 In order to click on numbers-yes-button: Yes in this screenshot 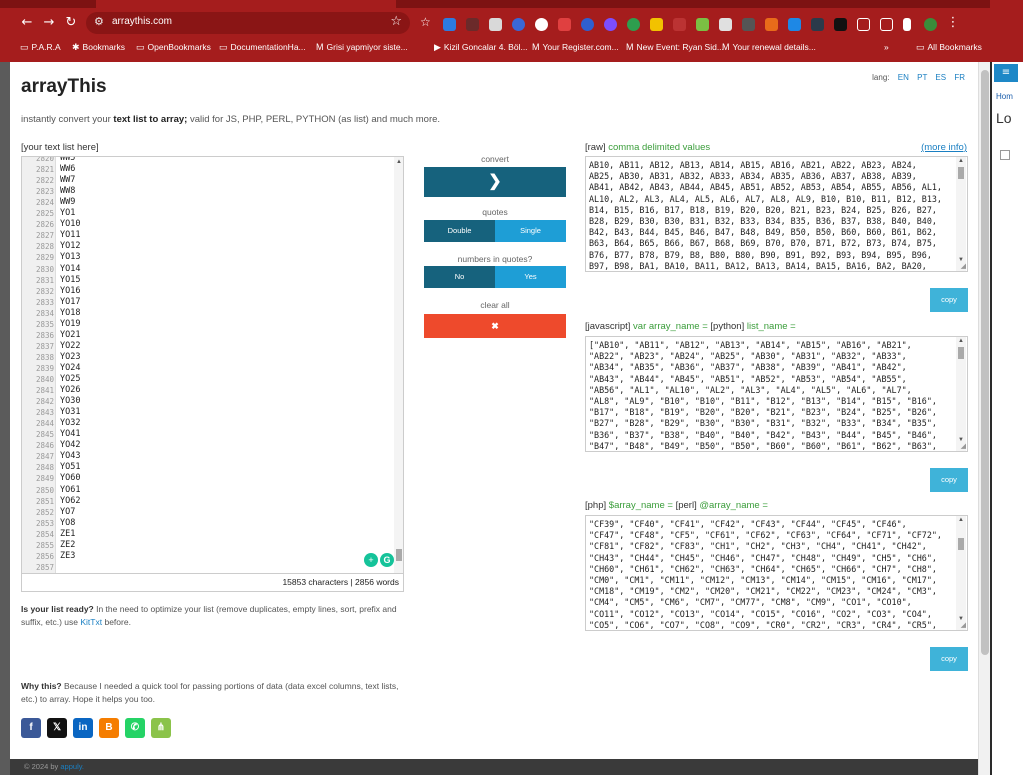, I will do `click(530, 277)`.